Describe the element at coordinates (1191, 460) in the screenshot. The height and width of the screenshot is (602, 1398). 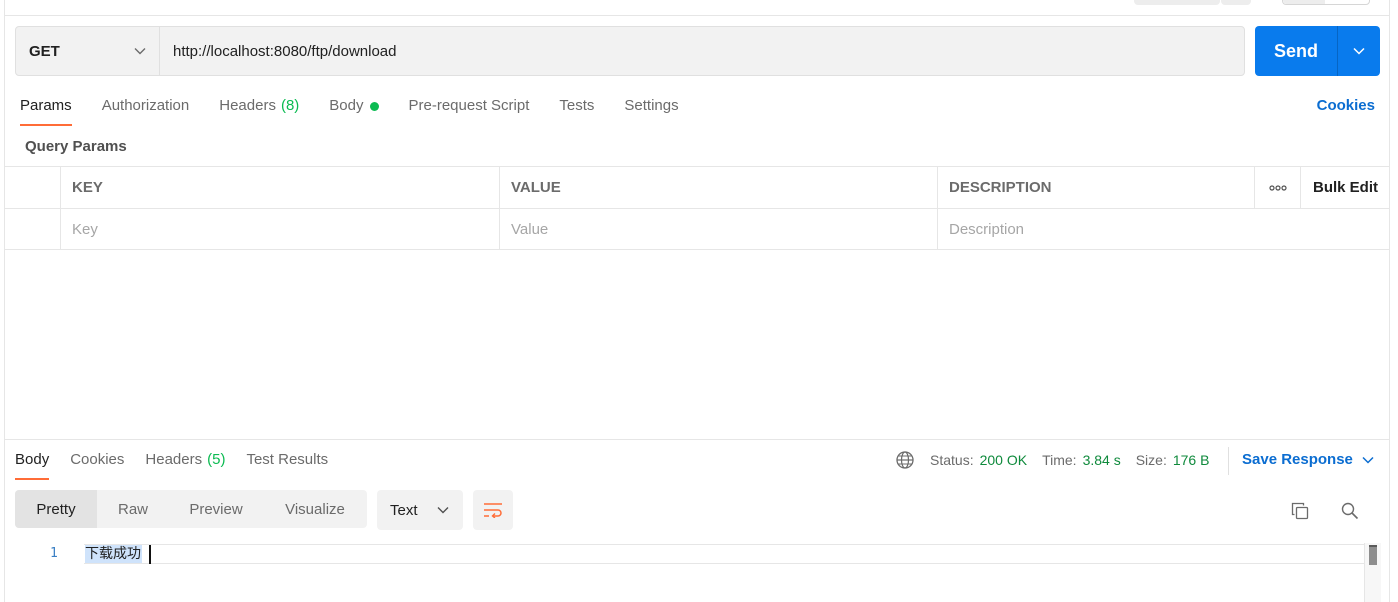
I see `size-value: 176 B` at that location.